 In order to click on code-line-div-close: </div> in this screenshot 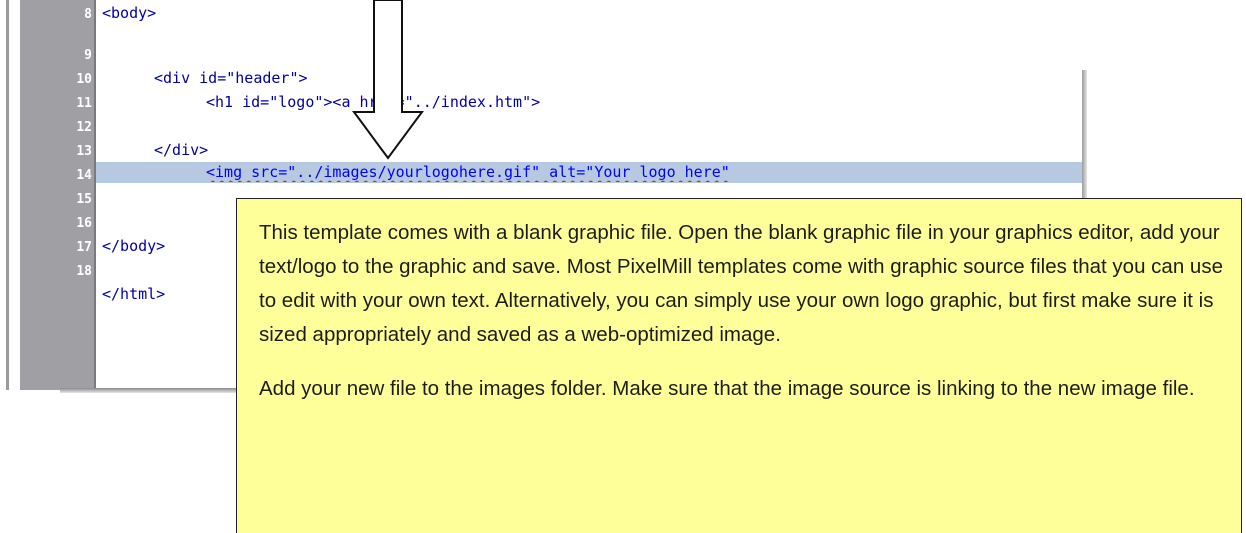, I will do `click(181, 150)`.